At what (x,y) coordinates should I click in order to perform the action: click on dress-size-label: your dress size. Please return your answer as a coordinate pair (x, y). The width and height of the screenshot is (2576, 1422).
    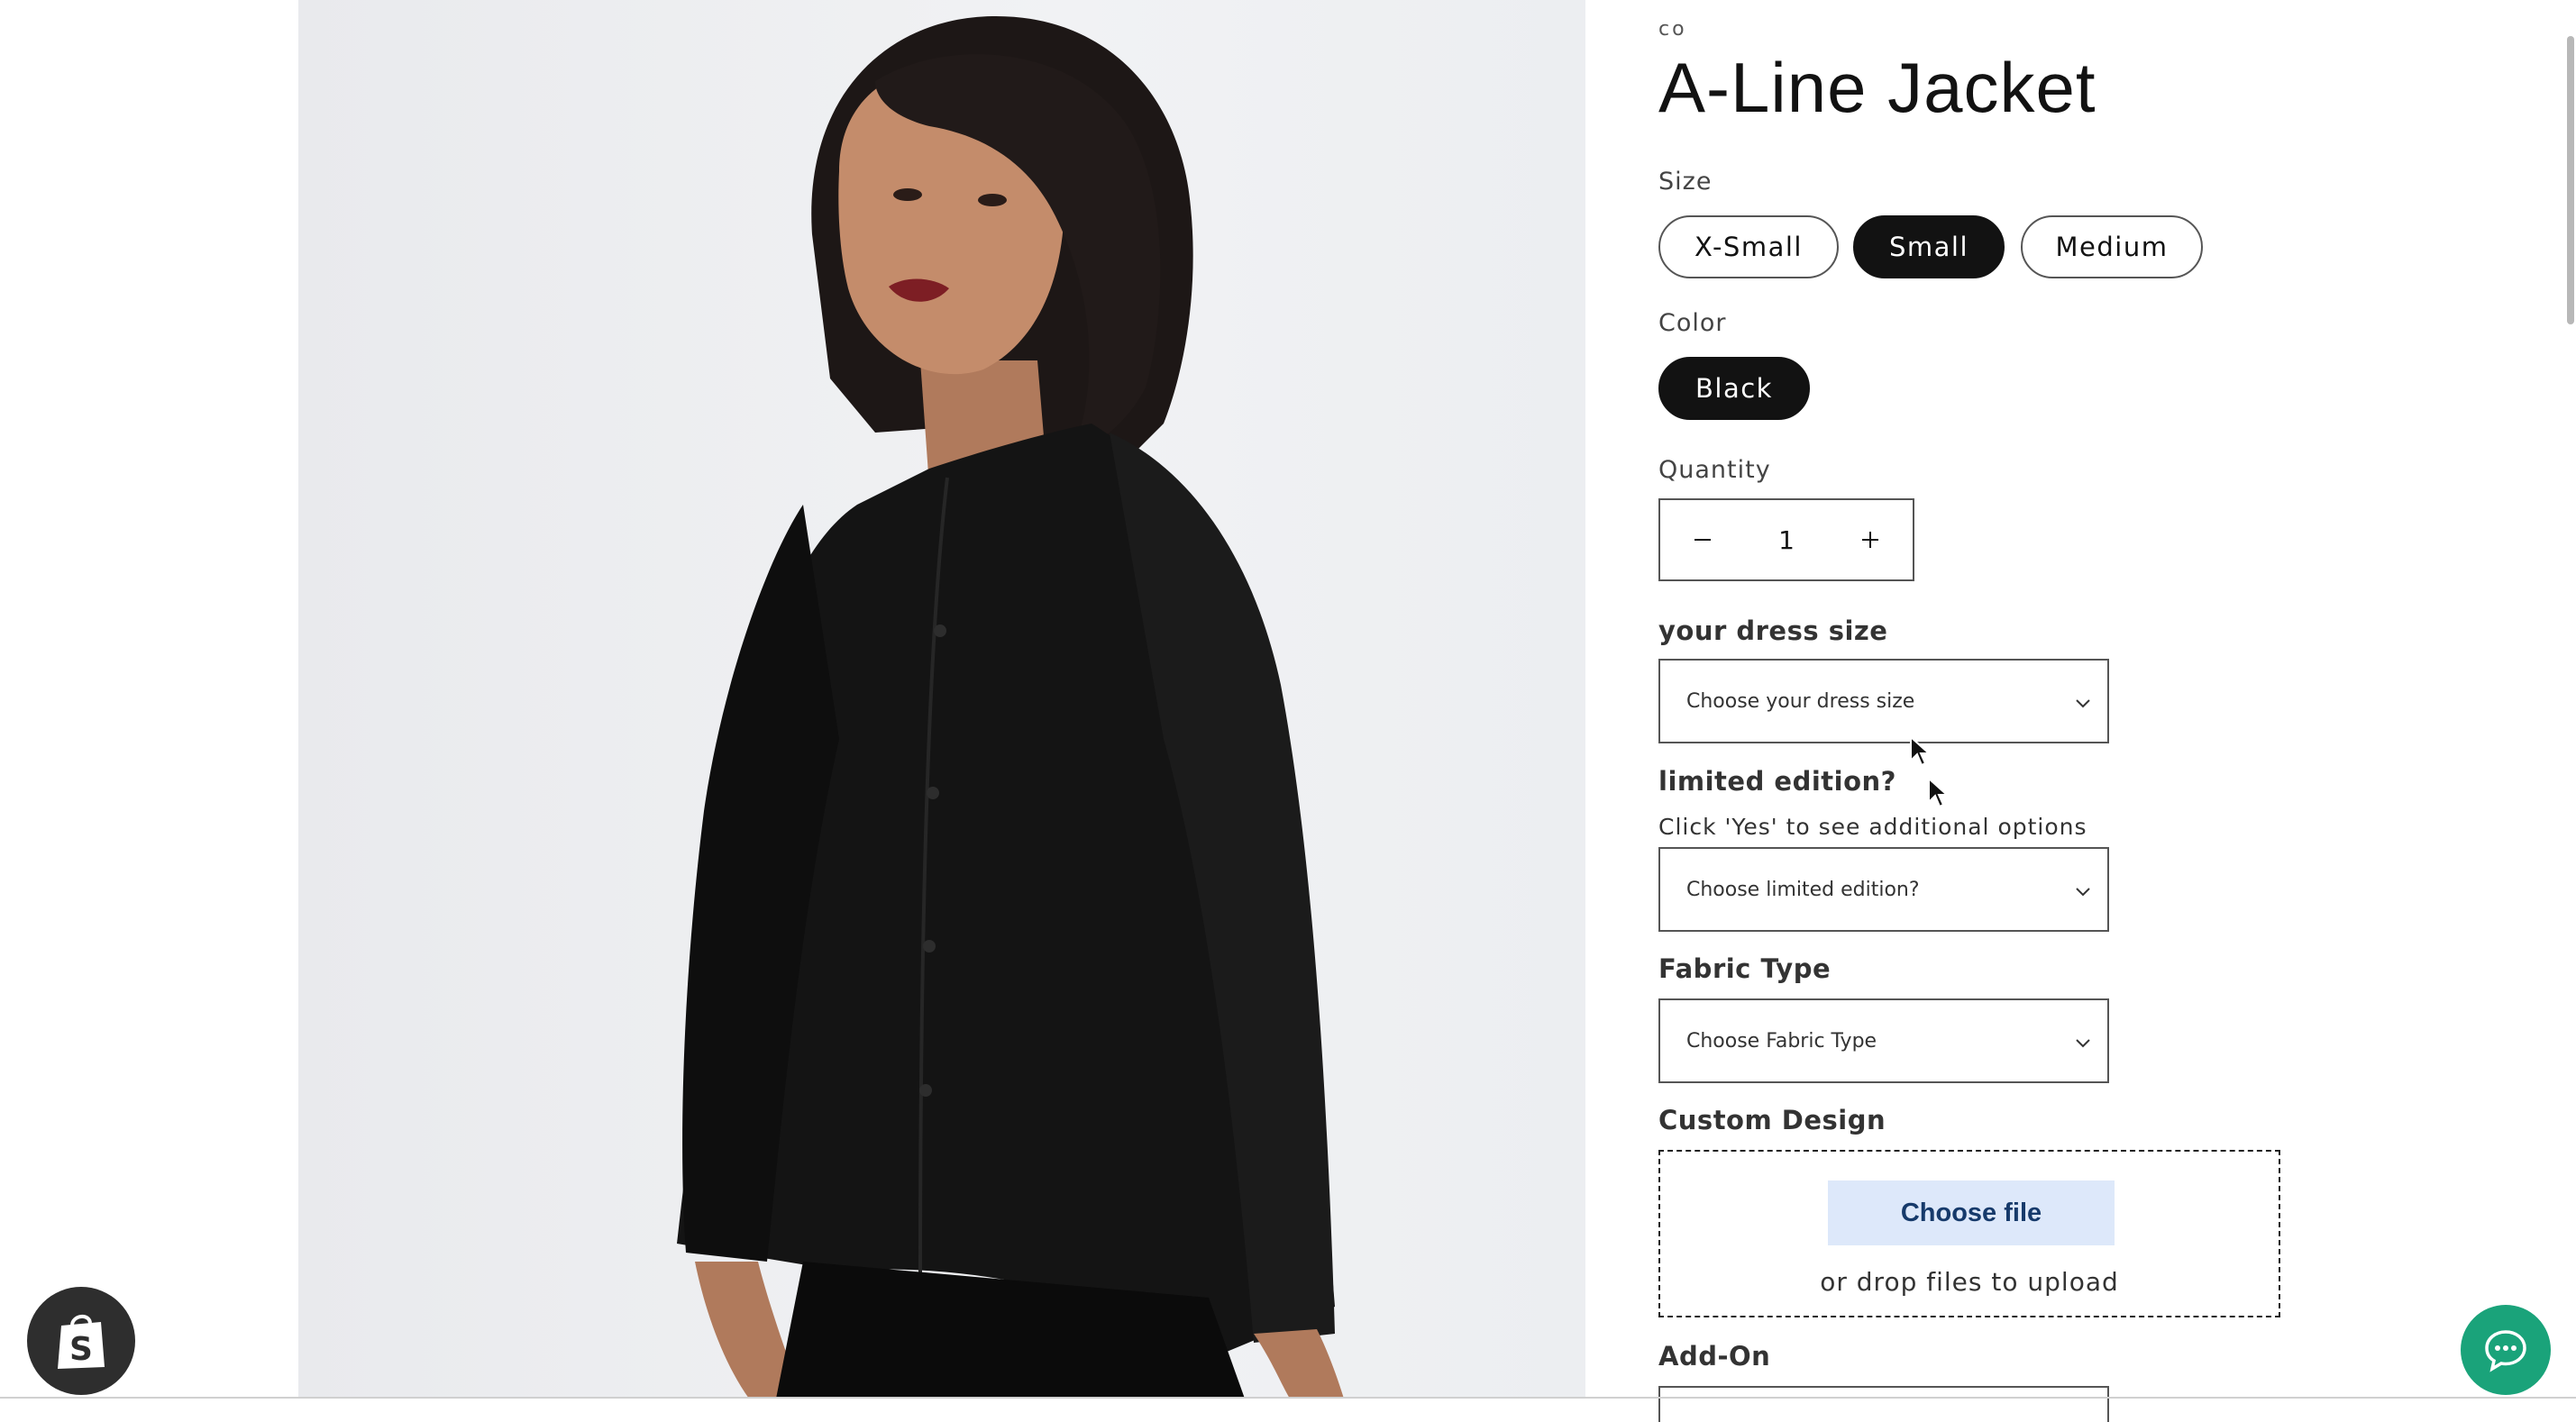
    Looking at the image, I should click on (1773, 630).